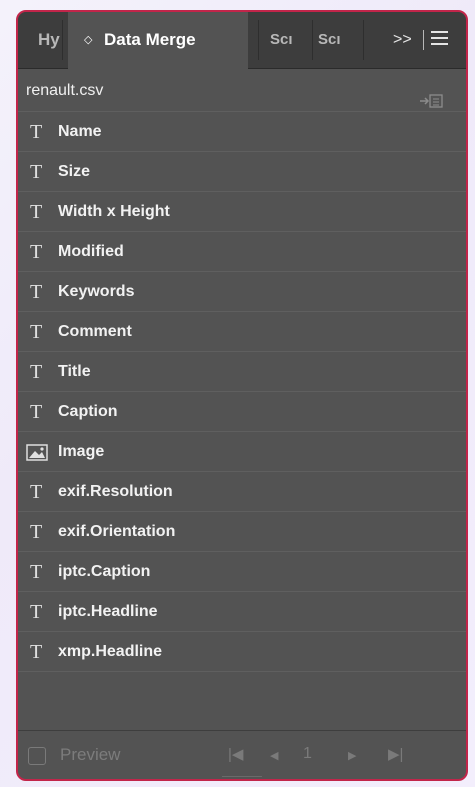 This screenshot has height=787, width=475. What do you see at coordinates (242, 412) in the screenshot?
I see `field-row-caption: T Caption` at bounding box center [242, 412].